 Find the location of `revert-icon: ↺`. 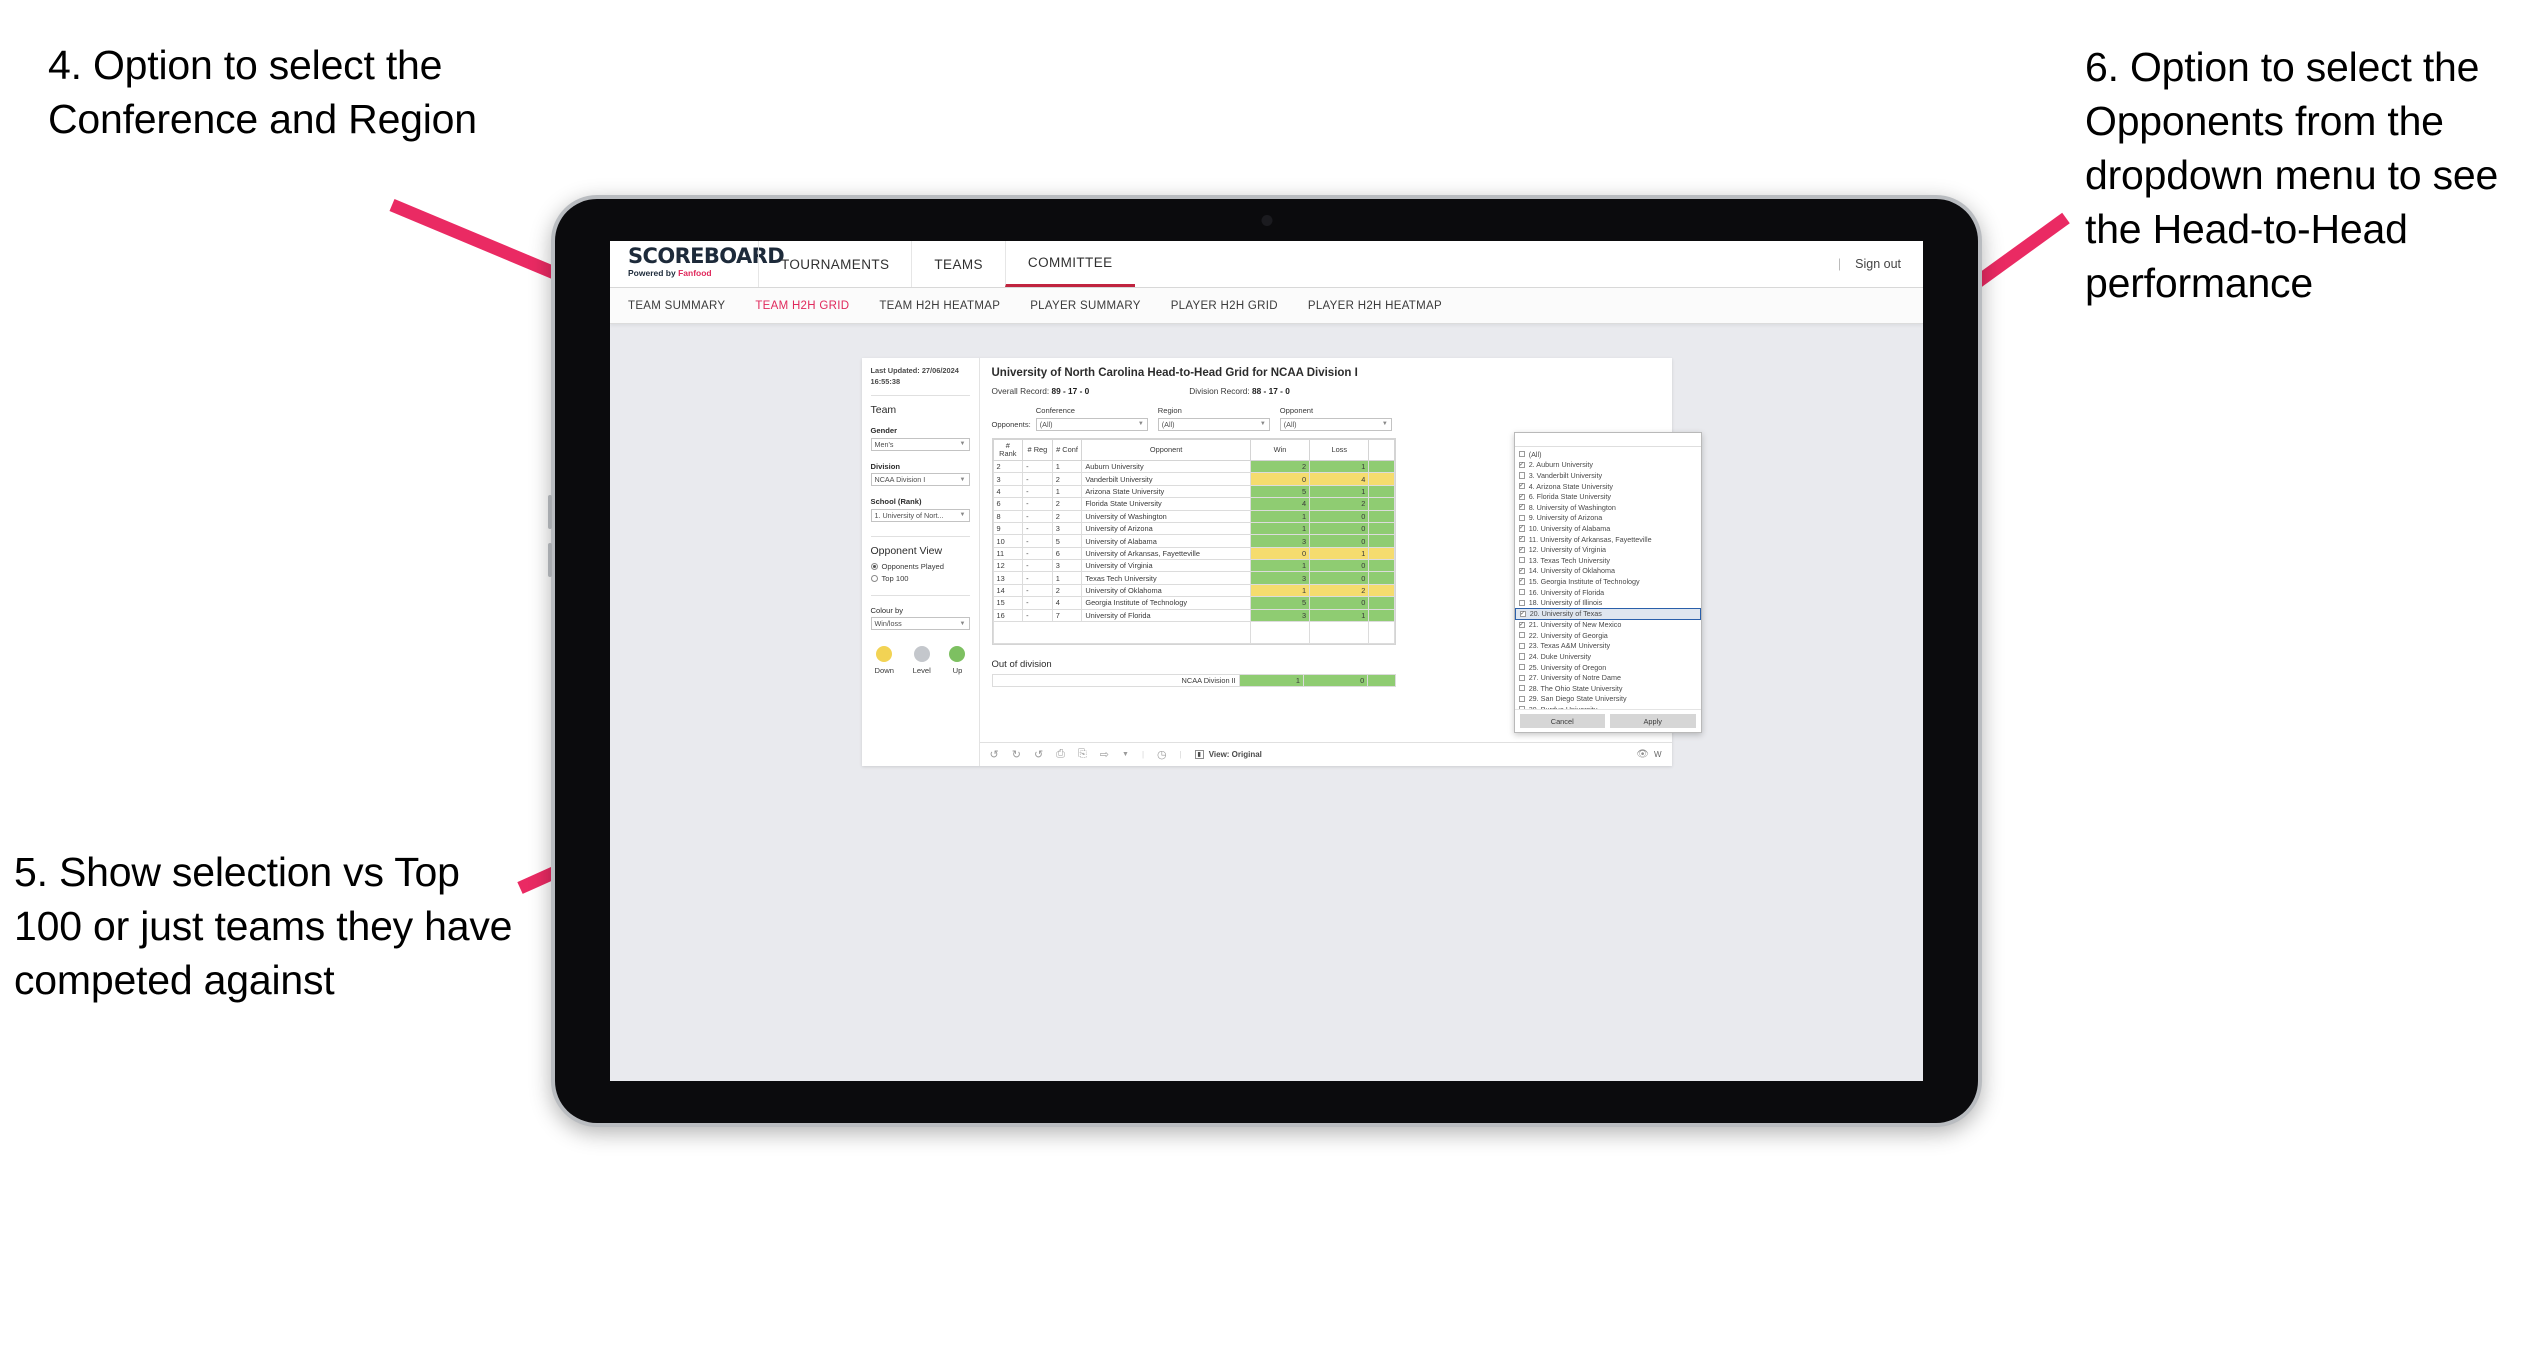

revert-icon: ↺ is located at coordinates (1038, 754).